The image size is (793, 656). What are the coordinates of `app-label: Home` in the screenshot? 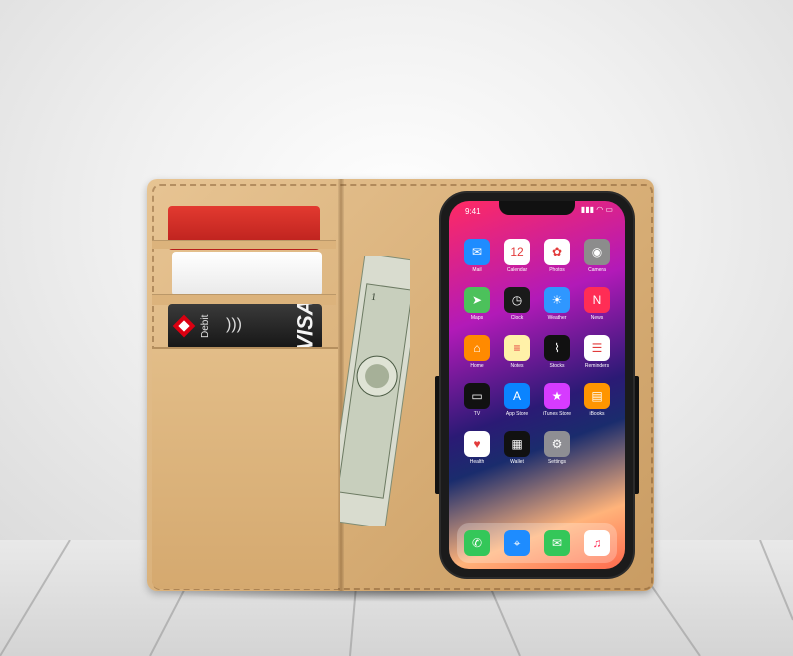 It's located at (477, 366).